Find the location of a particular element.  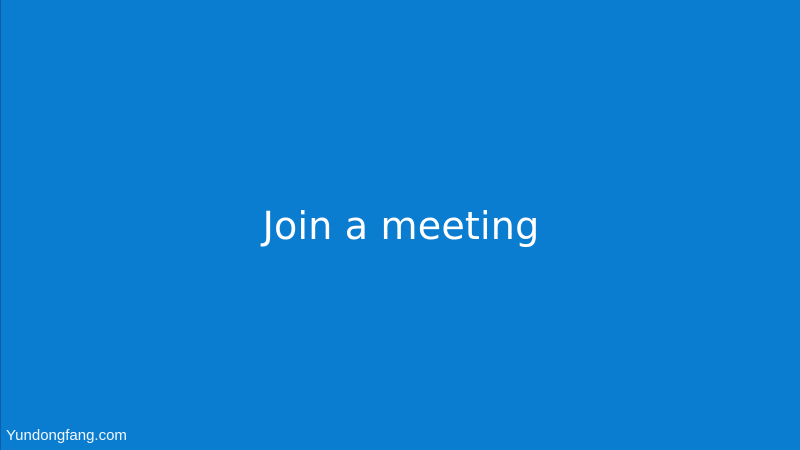

page-title: Join a meeting is located at coordinates (401, 226).